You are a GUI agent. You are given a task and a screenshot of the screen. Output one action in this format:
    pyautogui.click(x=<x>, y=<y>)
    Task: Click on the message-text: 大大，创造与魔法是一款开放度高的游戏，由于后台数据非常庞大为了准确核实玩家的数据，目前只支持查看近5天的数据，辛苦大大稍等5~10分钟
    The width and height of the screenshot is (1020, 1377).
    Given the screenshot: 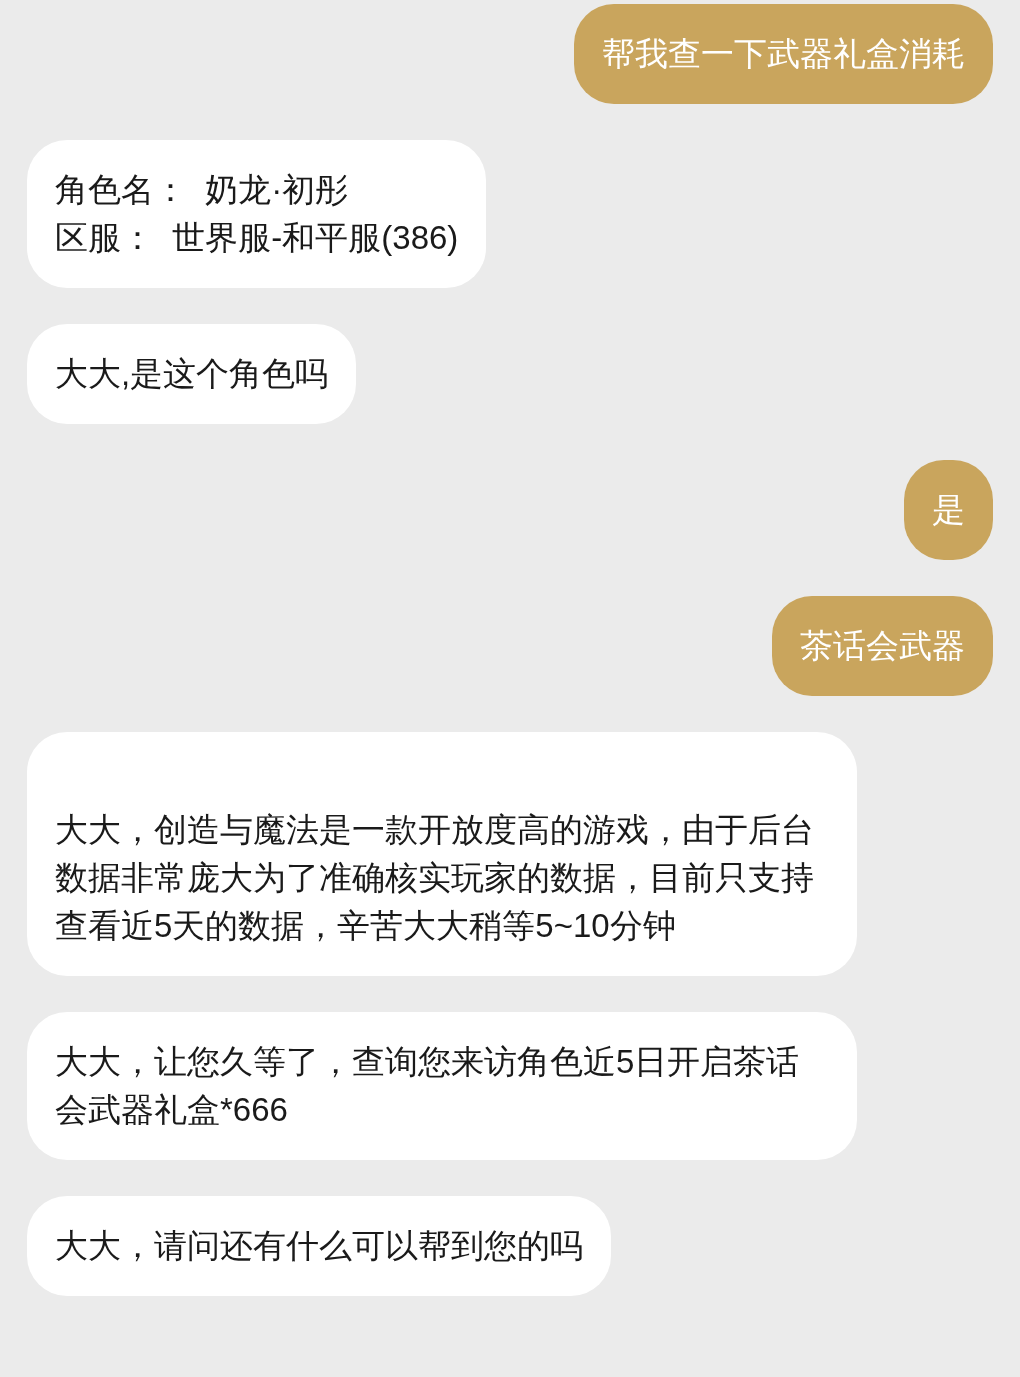 What is the action you would take?
    pyautogui.click(x=435, y=878)
    